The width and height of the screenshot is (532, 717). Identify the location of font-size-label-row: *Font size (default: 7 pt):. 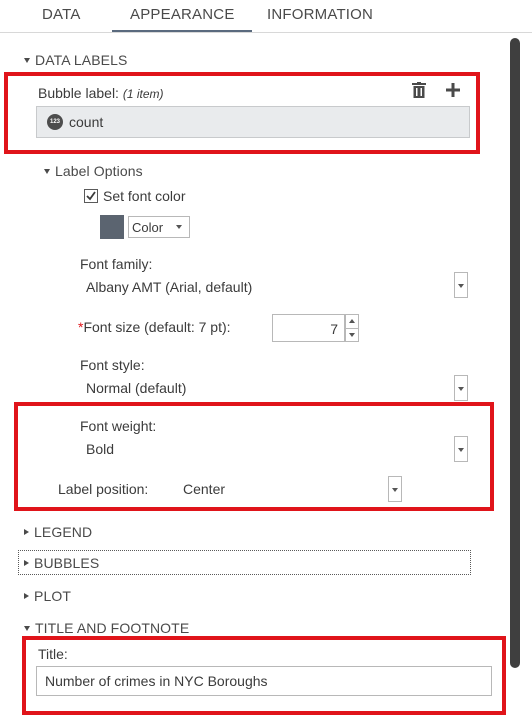
(154, 327).